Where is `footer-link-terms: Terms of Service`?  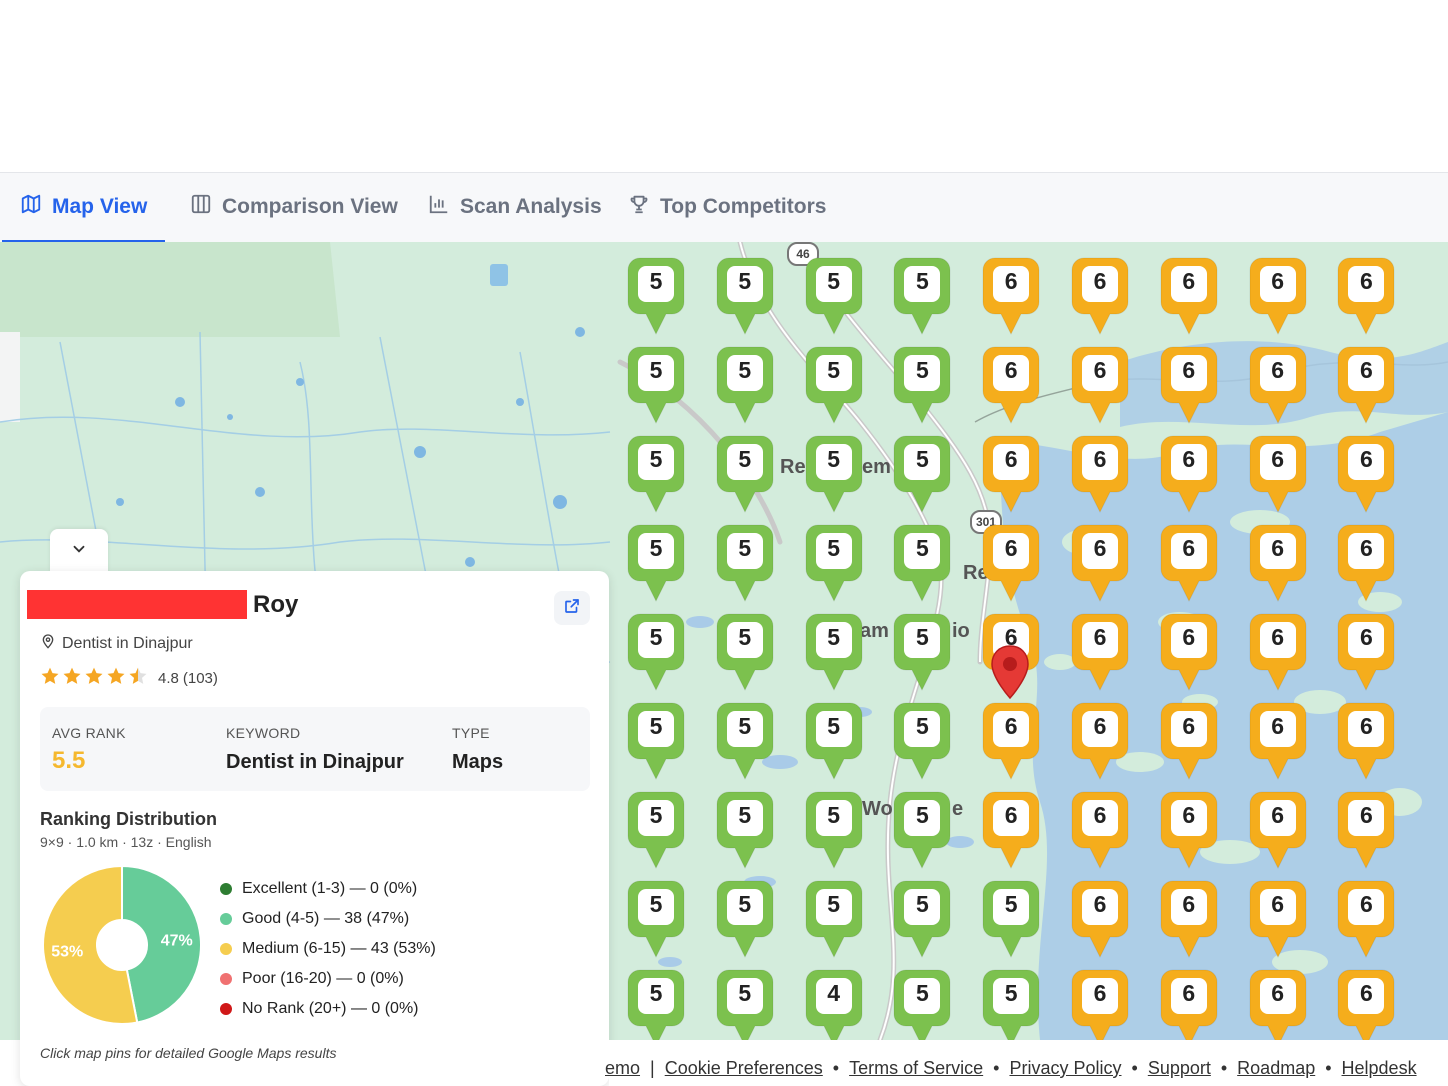
footer-link-terms: Terms of Service is located at coordinates (916, 1068).